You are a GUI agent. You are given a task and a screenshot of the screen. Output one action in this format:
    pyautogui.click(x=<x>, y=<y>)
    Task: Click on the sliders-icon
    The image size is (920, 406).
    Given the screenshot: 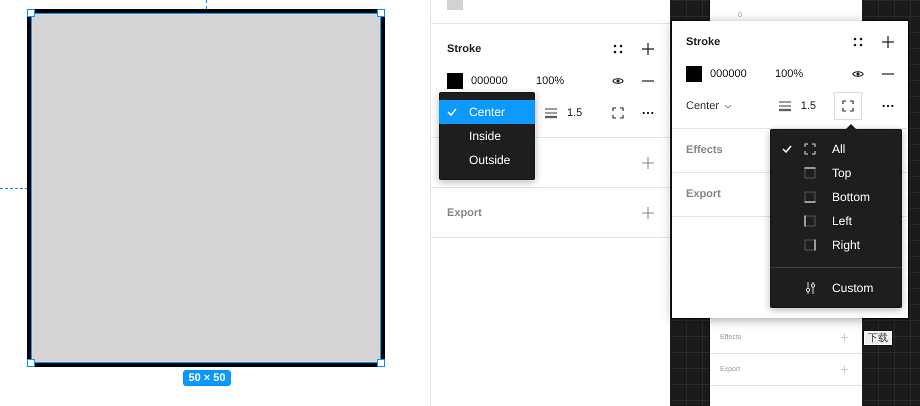 What is the action you would take?
    pyautogui.click(x=810, y=288)
    